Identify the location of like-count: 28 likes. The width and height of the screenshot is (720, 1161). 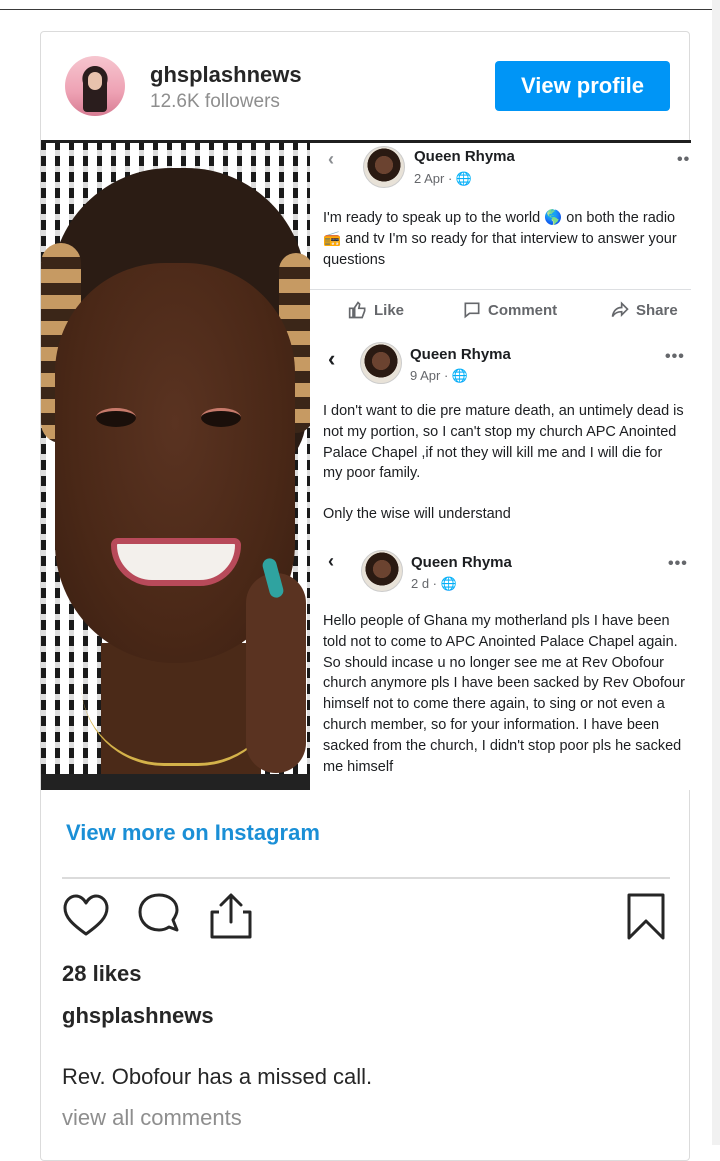
(102, 974).